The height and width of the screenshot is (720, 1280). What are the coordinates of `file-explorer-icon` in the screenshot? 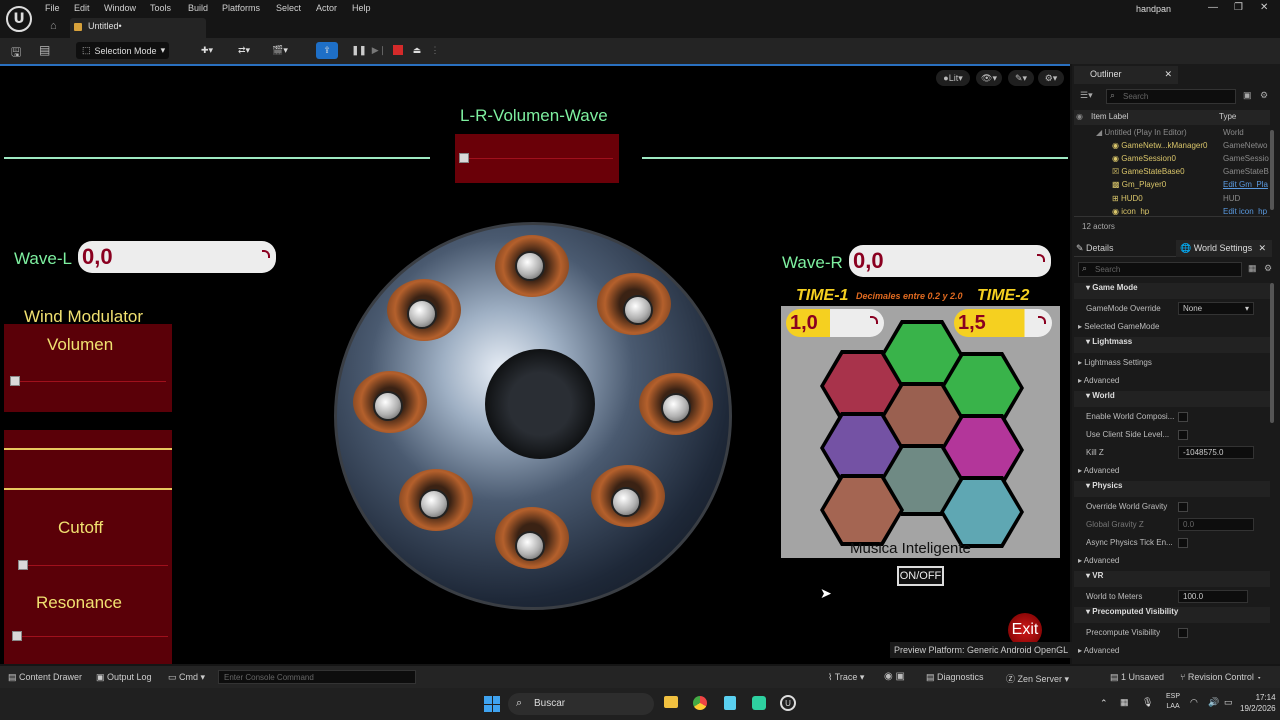 It's located at (671, 702).